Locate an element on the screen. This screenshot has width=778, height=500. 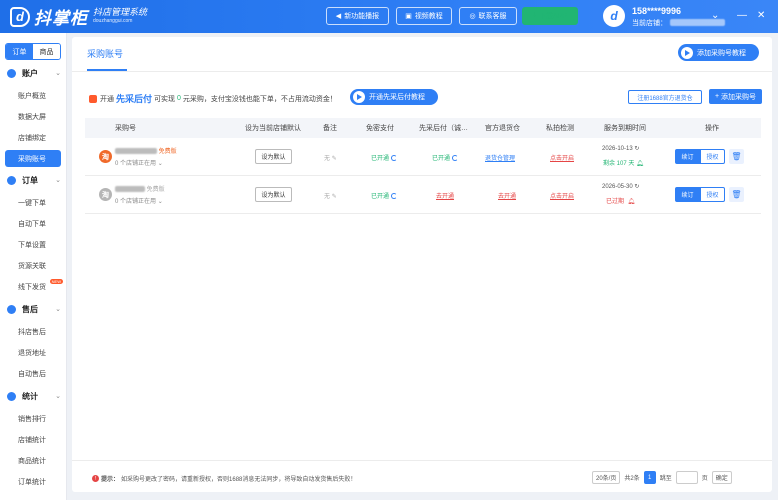
minimize-icon: — is located at coordinates (742, 15).